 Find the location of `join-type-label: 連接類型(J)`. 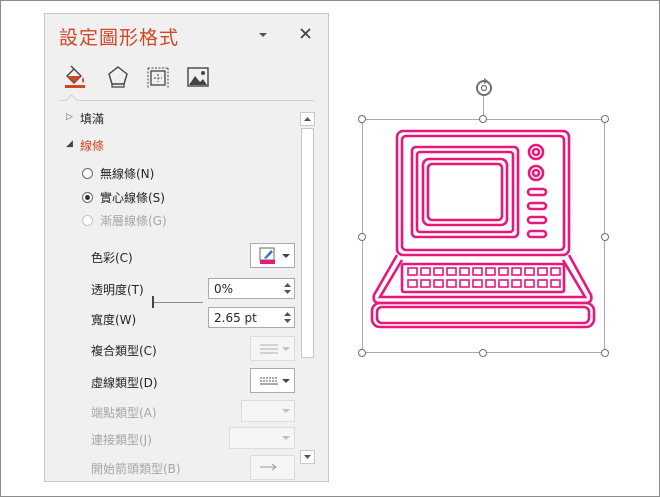

join-type-label: 連接類型(J) is located at coordinates (121, 440).